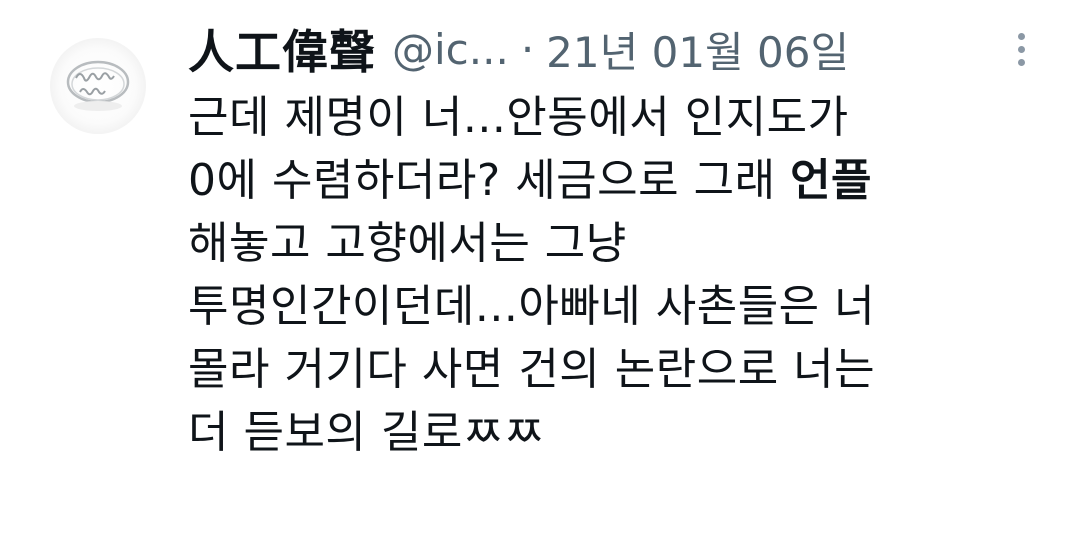 This screenshot has height=537, width=1080. I want to click on tweet-text-line: 근데 제명이 너...안동에서 인지도가, so click(518, 117).